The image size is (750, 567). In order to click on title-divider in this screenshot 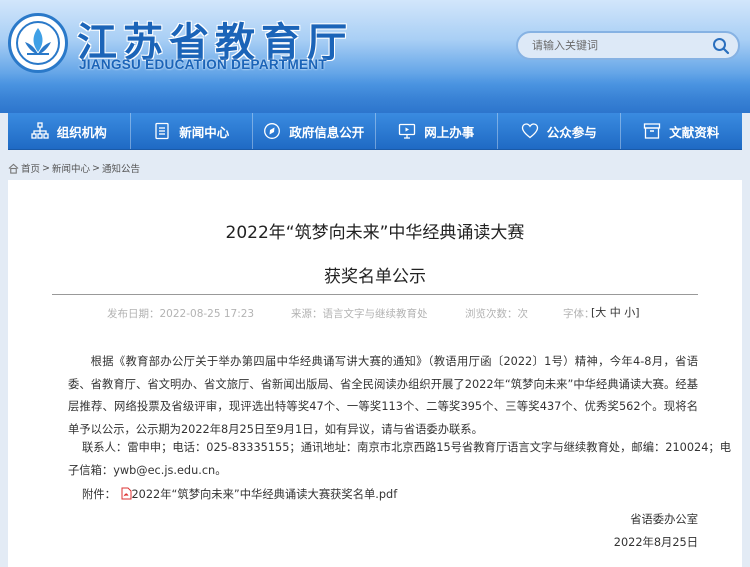, I will do `click(375, 294)`.